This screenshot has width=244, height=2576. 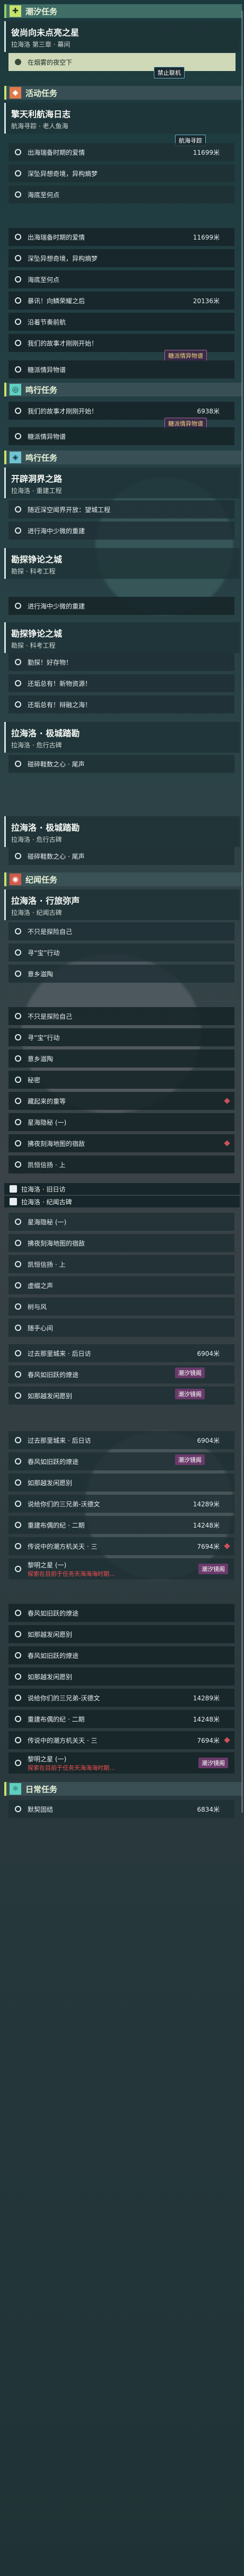 What do you see at coordinates (121, 662) in the screenshot?
I see `side-q3-step-1: 勤探！好存物！` at bounding box center [121, 662].